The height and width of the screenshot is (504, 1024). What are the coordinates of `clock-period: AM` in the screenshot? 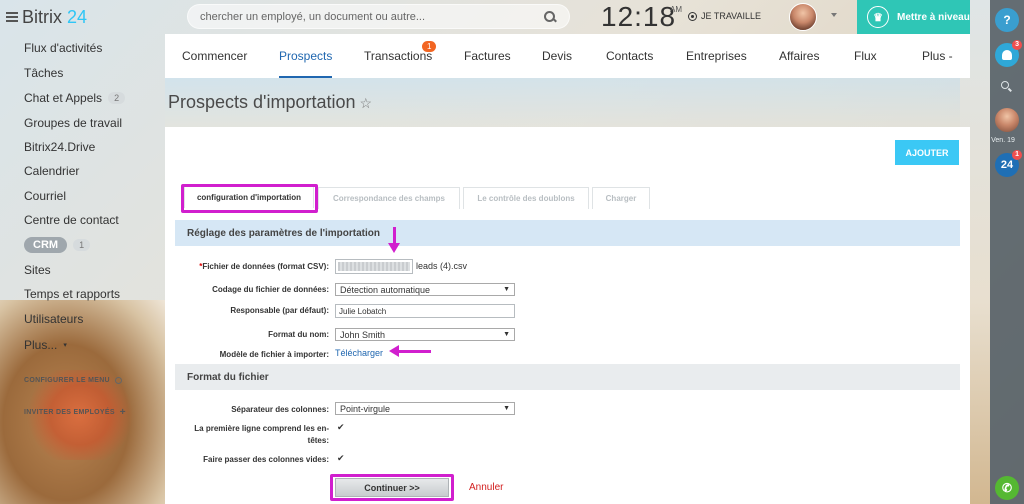 It's located at (676, 9).